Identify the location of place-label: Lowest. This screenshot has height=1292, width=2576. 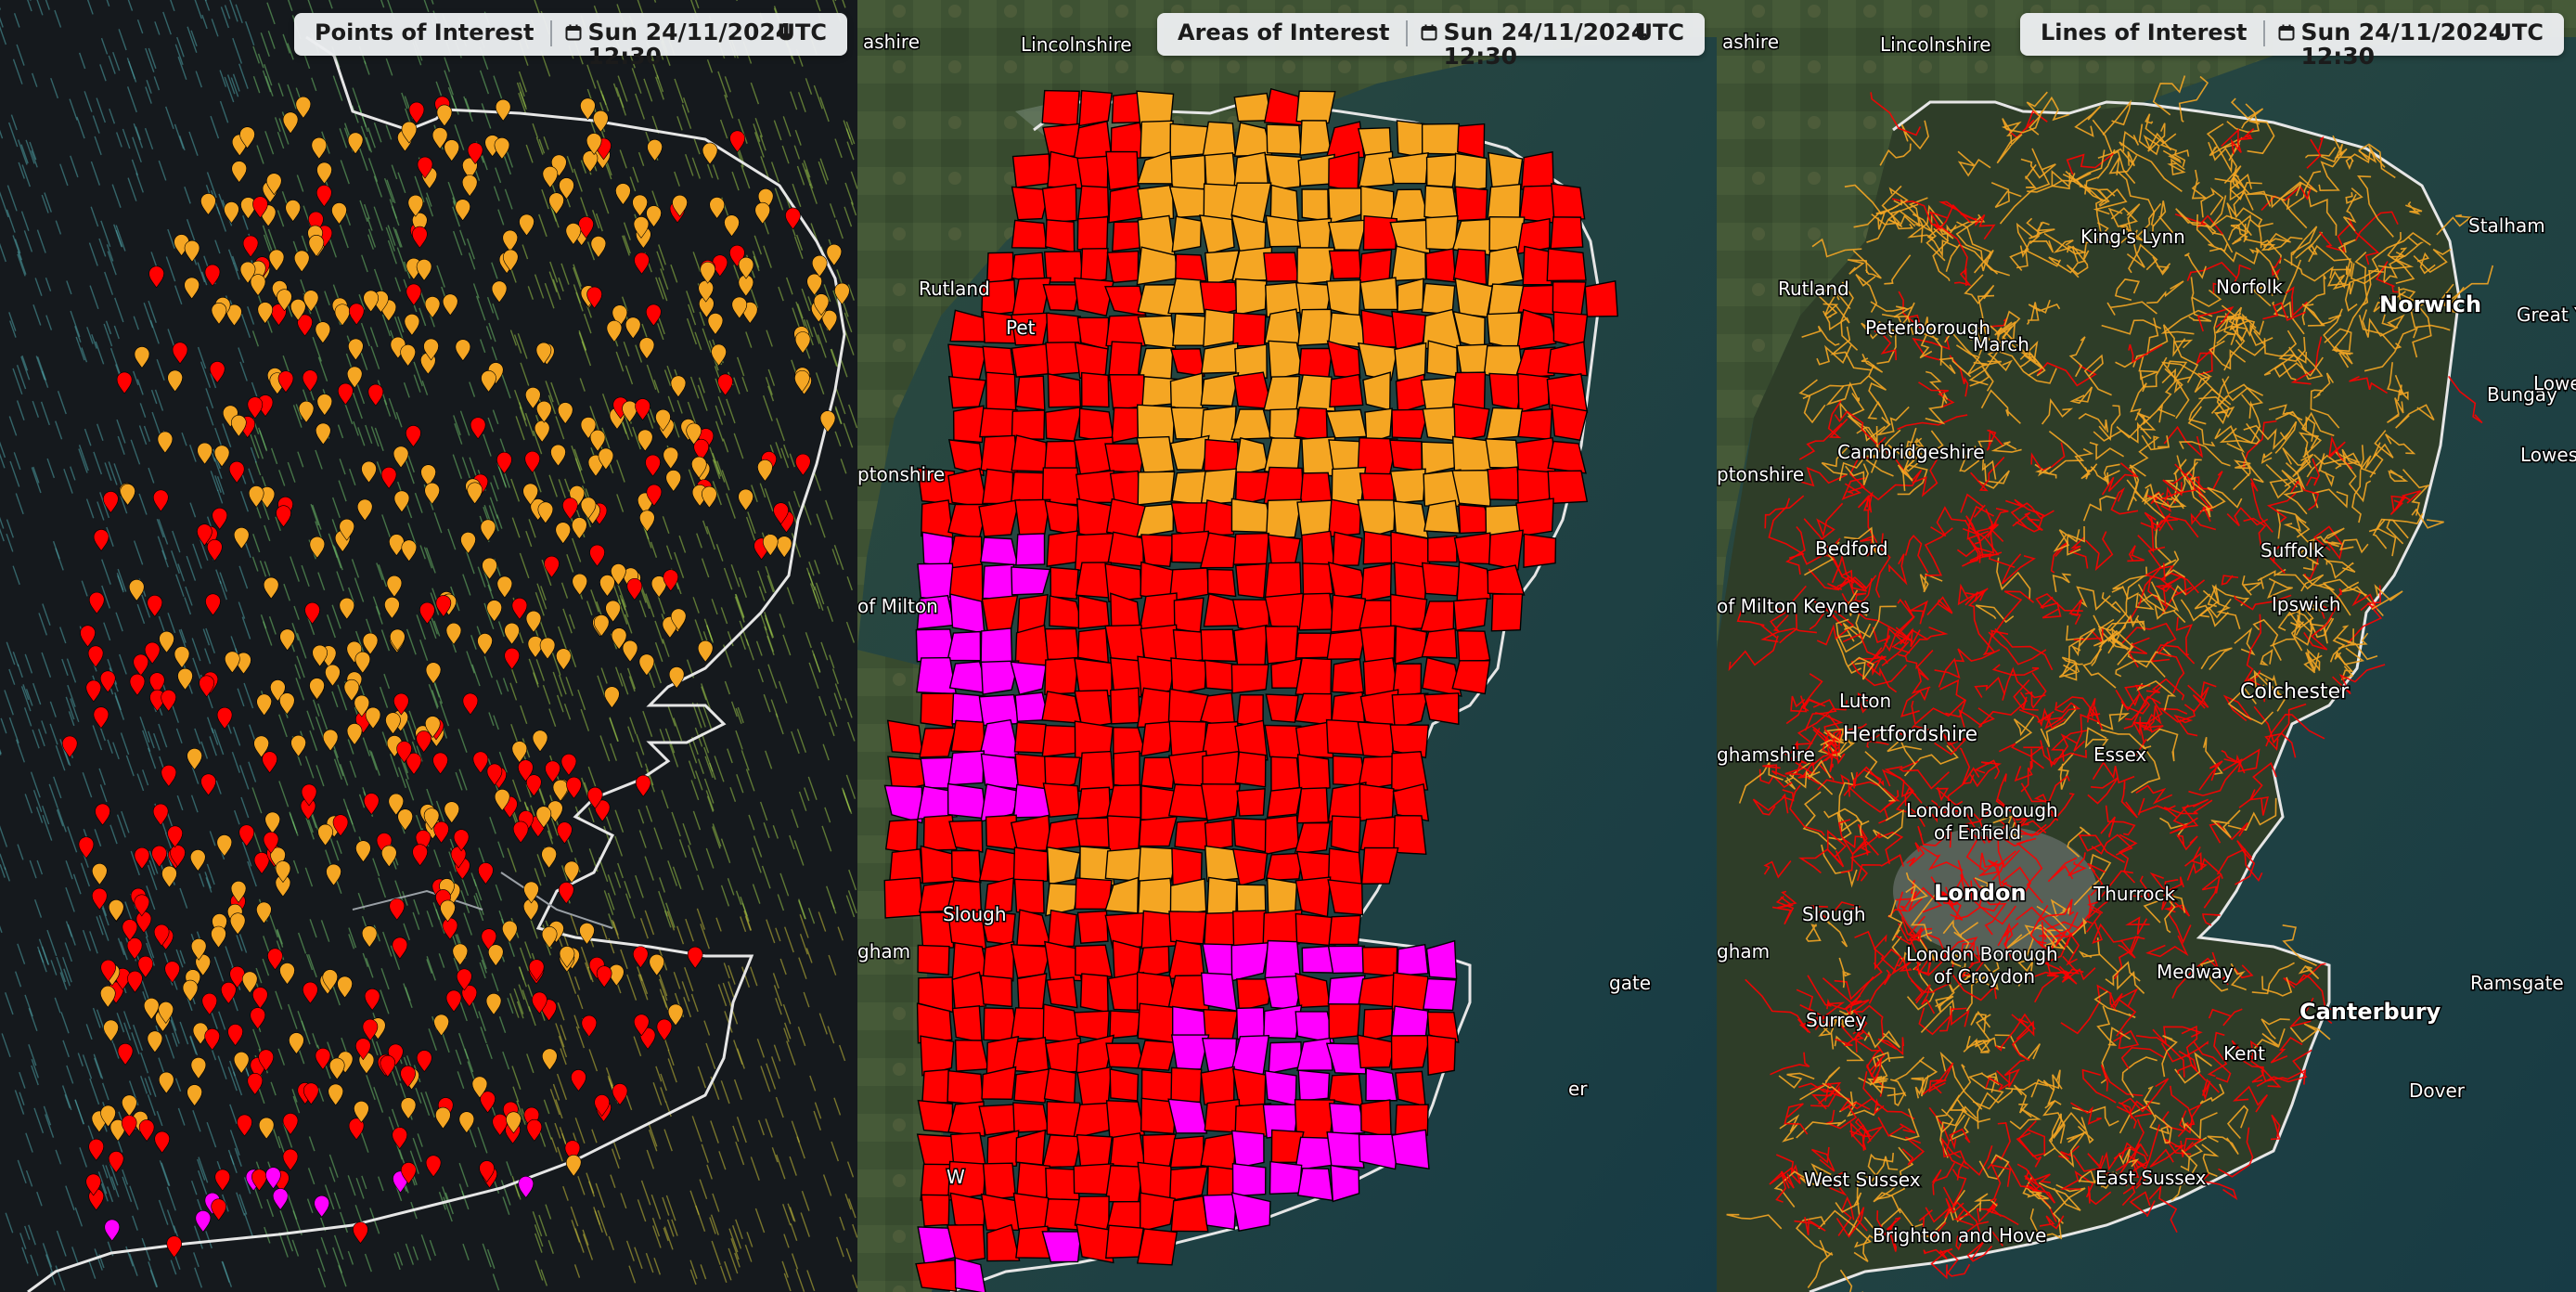
(2554, 383).